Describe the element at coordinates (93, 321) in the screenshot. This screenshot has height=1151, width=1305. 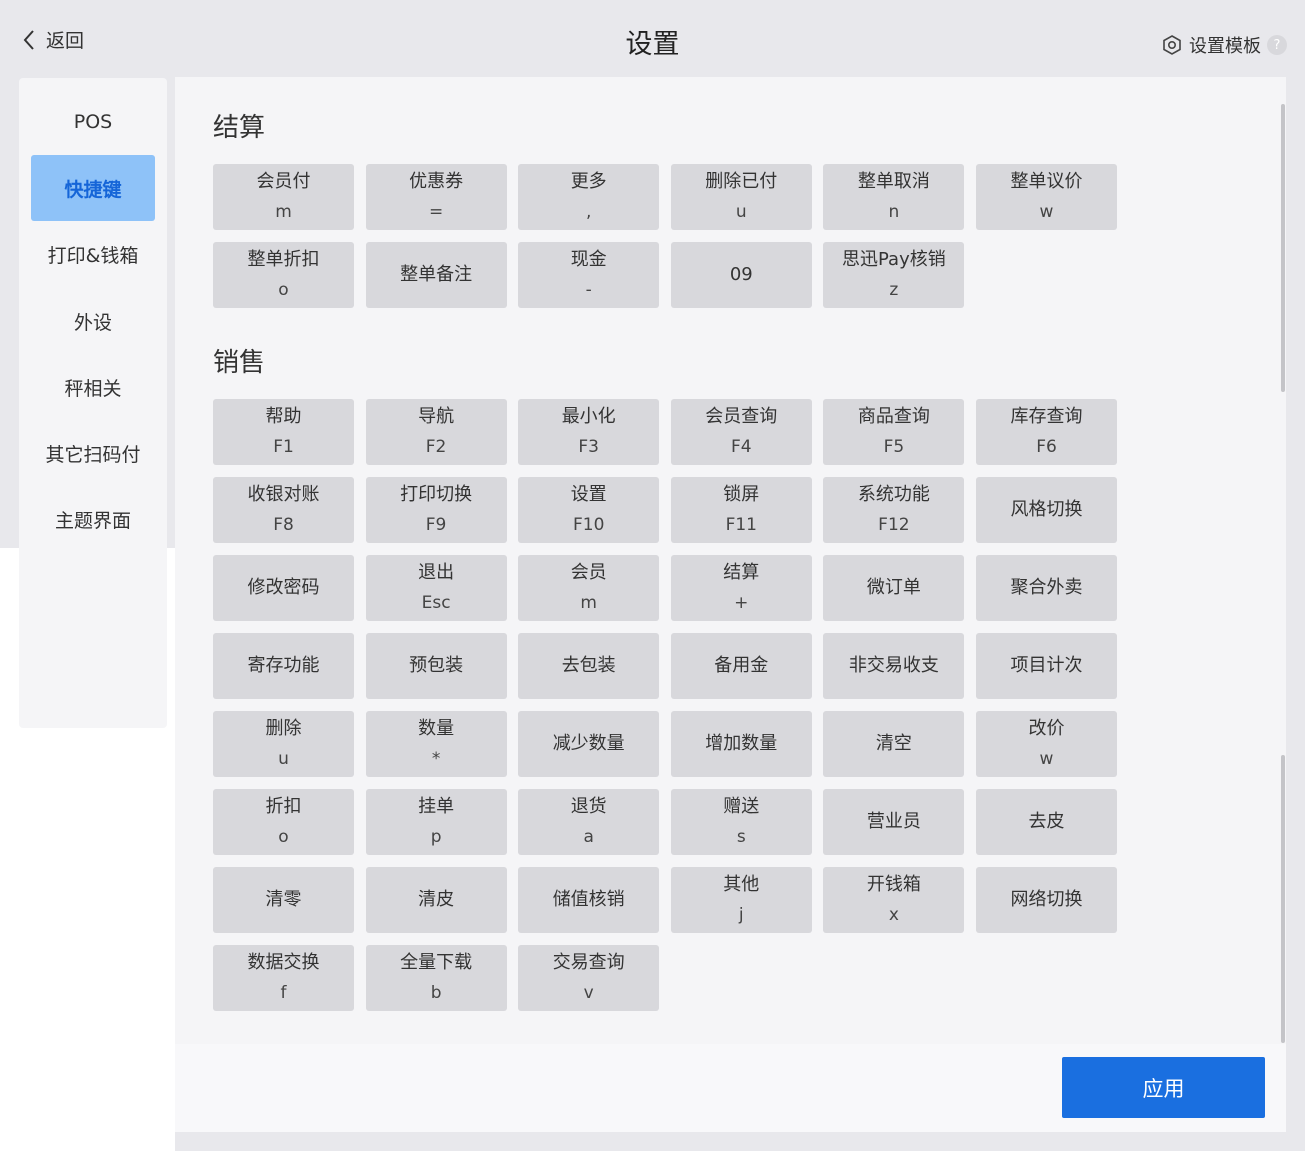
I see `sidebar-item-peripherals: 外设` at that location.